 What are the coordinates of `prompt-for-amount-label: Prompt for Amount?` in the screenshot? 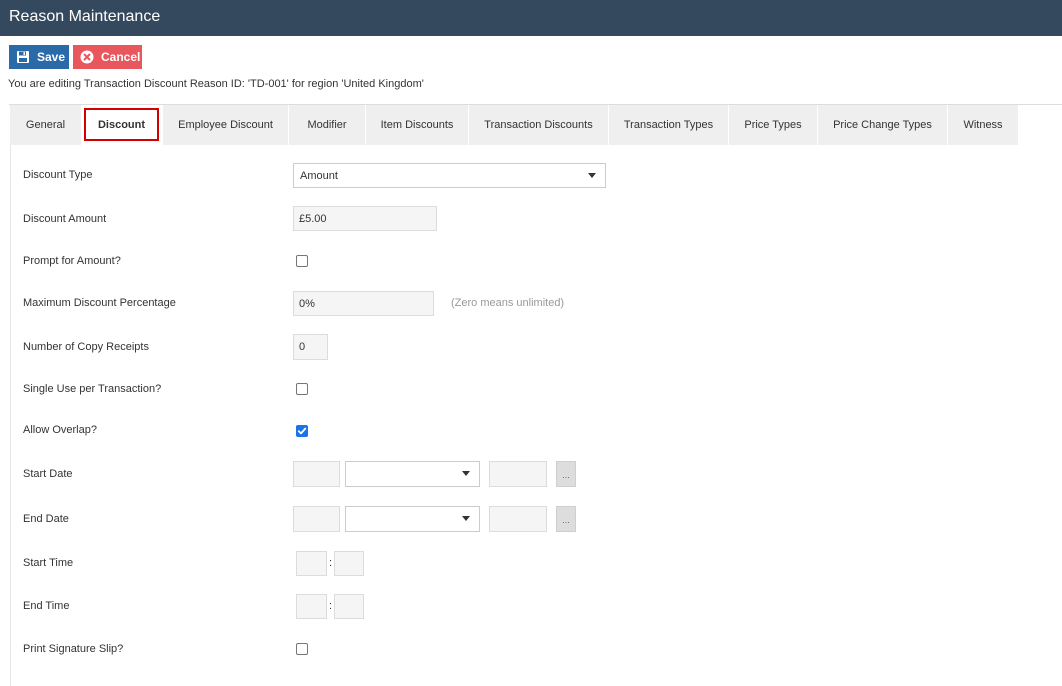 It's located at (72, 261).